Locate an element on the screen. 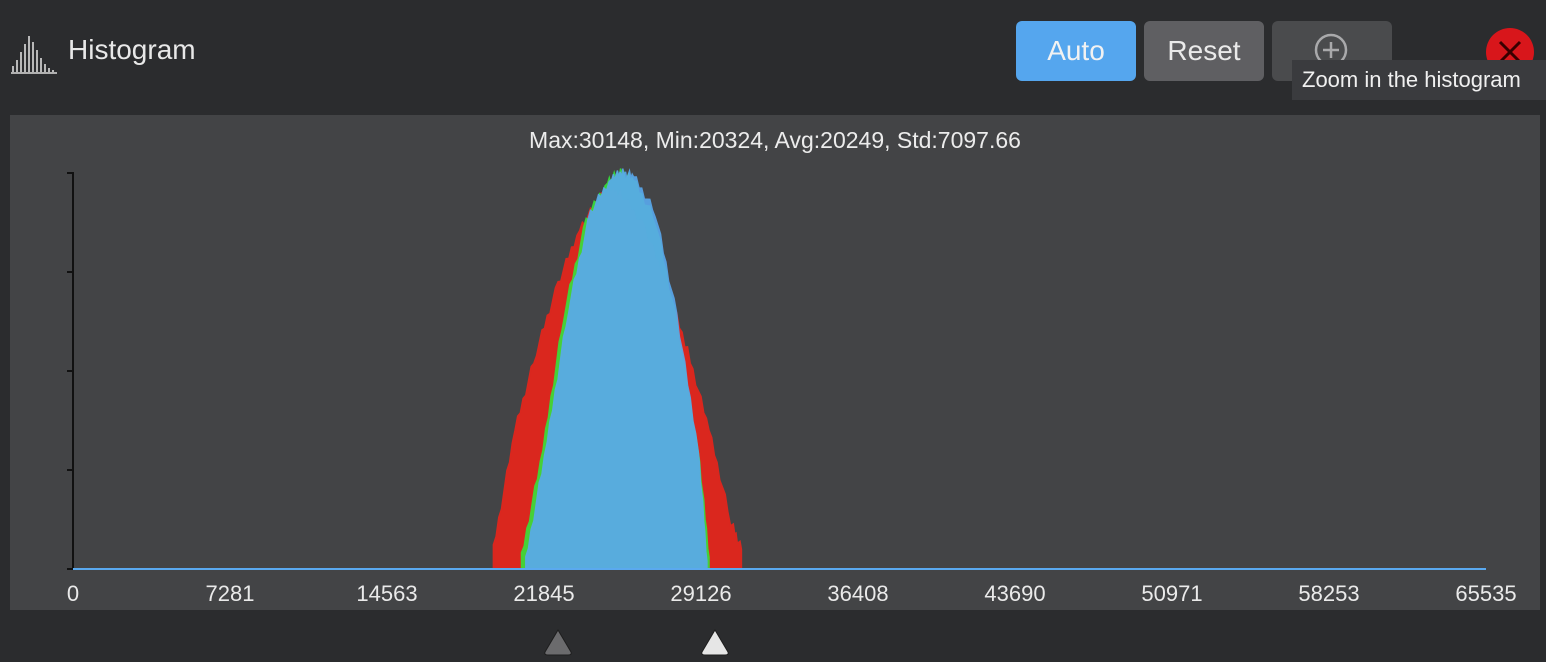 The width and height of the screenshot is (1546, 662). range-high-handle is located at coordinates (715, 642).